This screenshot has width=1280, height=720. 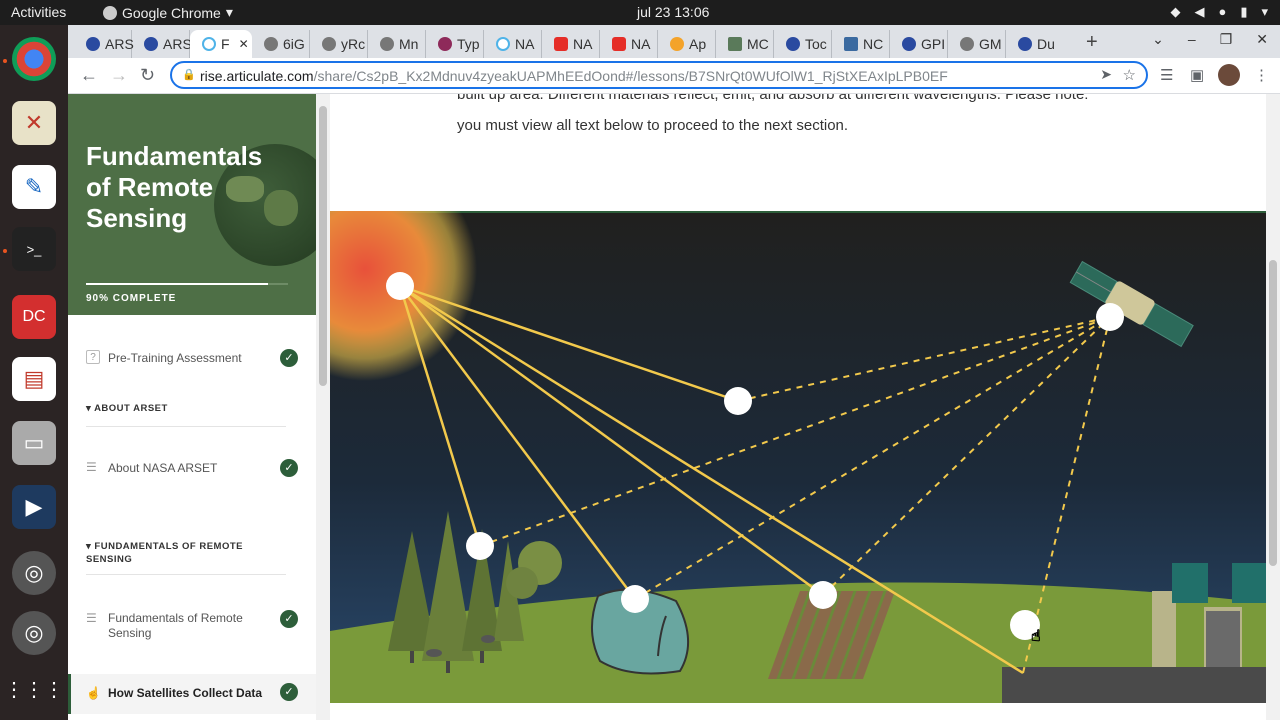 What do you see at coordinates (104, 44) in the screenshot?
I see `tab-1: ARS` at bounding box center [104, 44].